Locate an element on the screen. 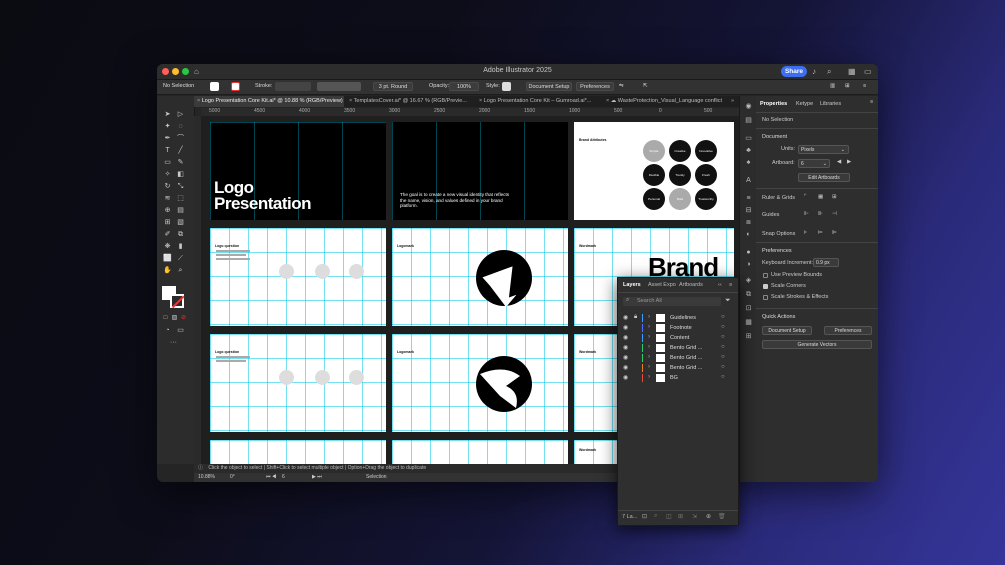  slice-tool-icon: ⟋ is located at coordinates (180, 258).